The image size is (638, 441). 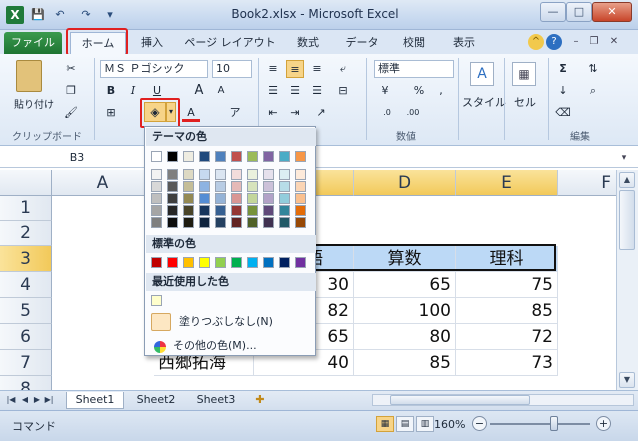 I want to click on clear-icon: ⌫, so click(x=563, y=113).